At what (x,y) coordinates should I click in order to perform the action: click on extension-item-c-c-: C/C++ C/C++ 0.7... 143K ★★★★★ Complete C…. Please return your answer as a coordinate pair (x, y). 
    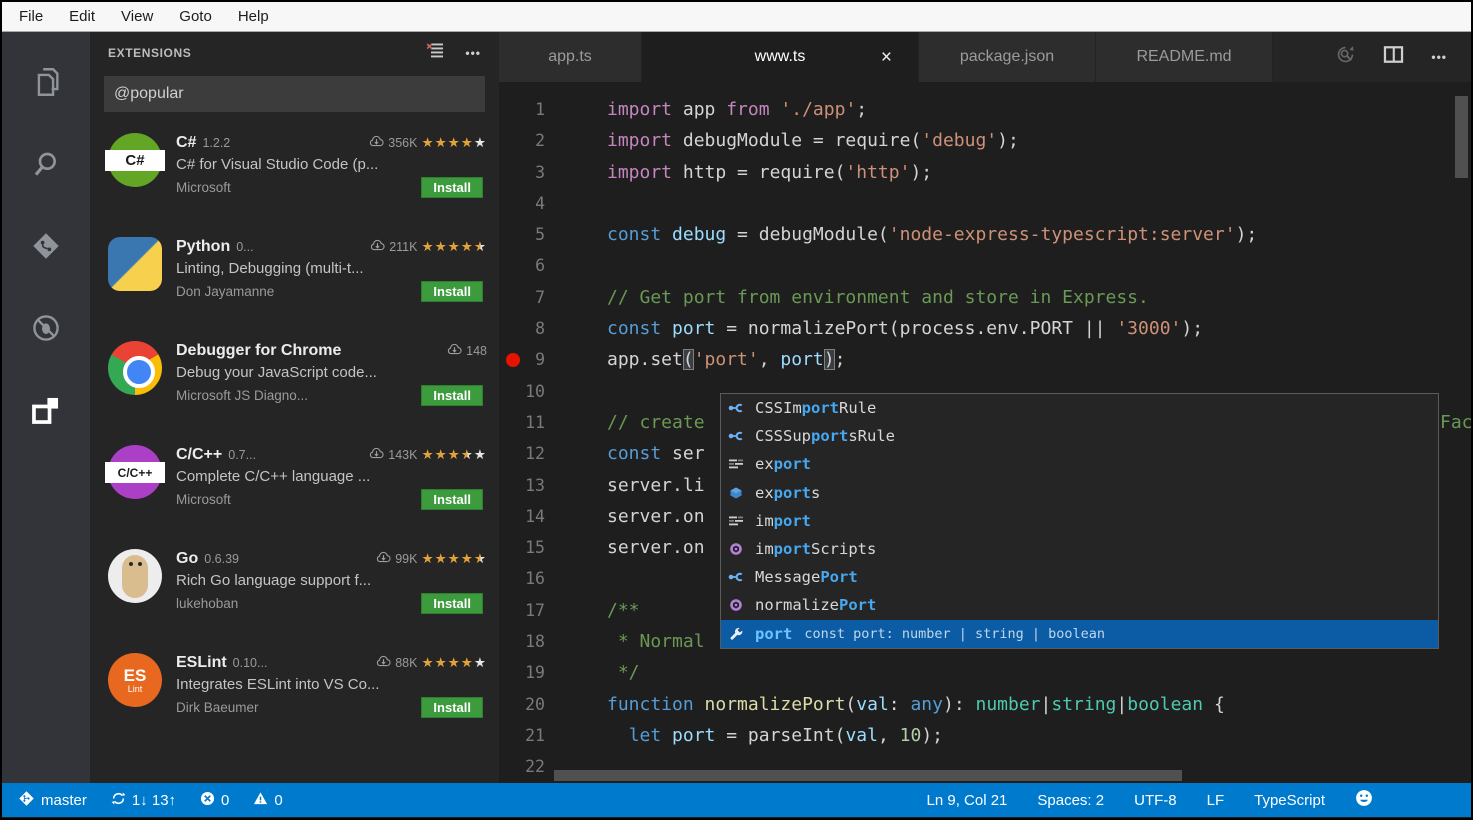
    Looking at the image, I should click on (294, 491).